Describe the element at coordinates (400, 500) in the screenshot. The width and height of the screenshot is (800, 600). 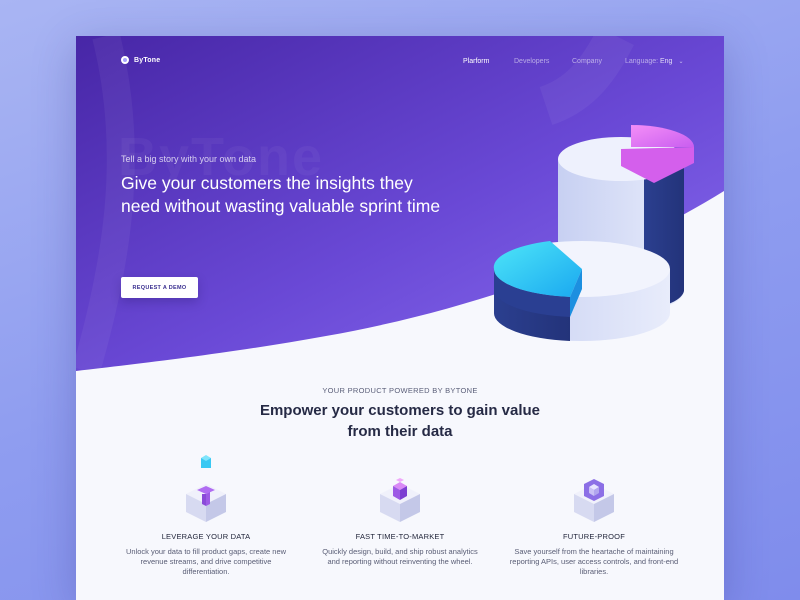
I see `stacked-cubes-icon` at that location.